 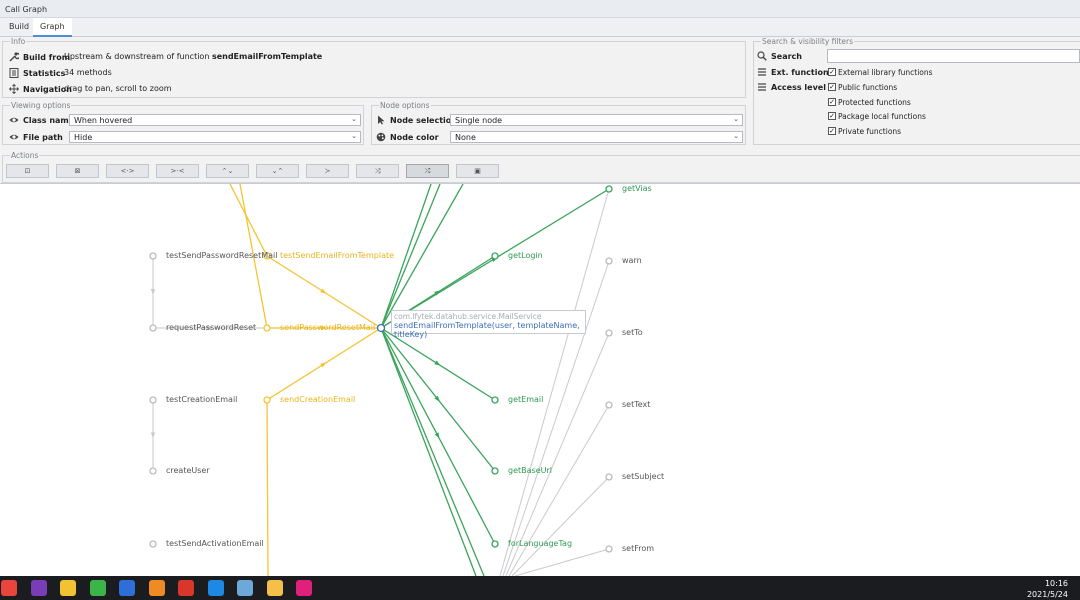 What do you see at coordinates (609, 549) in the screenshot?
I see `graph-node-setFrom` at bounding box center [609, 549].